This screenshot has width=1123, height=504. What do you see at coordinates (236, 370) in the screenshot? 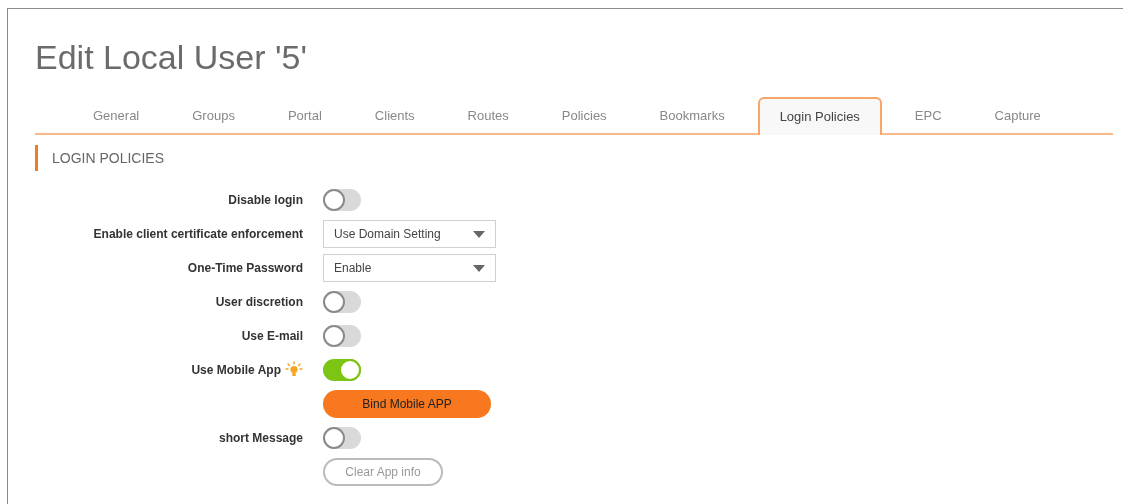
I see `field-label: Use Mobile App` at bounding box center [236, 370].